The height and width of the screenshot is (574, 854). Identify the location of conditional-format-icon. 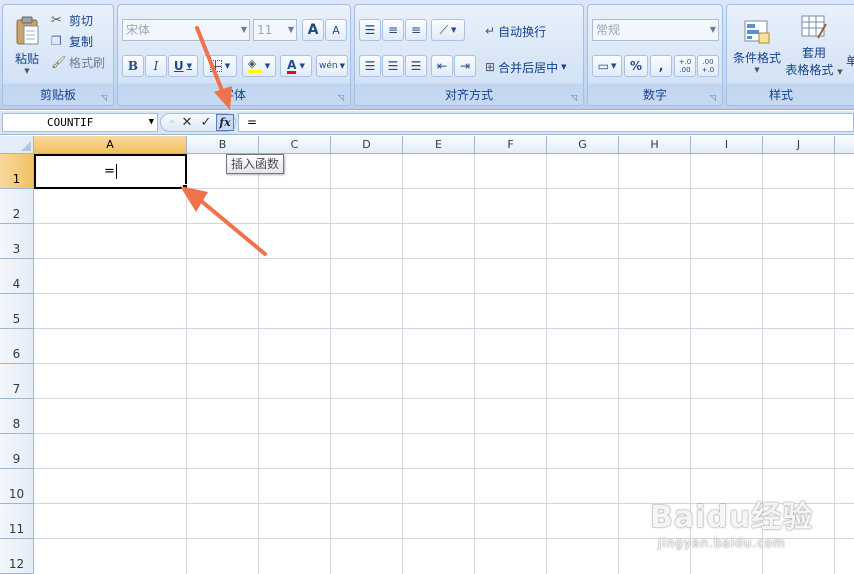
(757, 31).